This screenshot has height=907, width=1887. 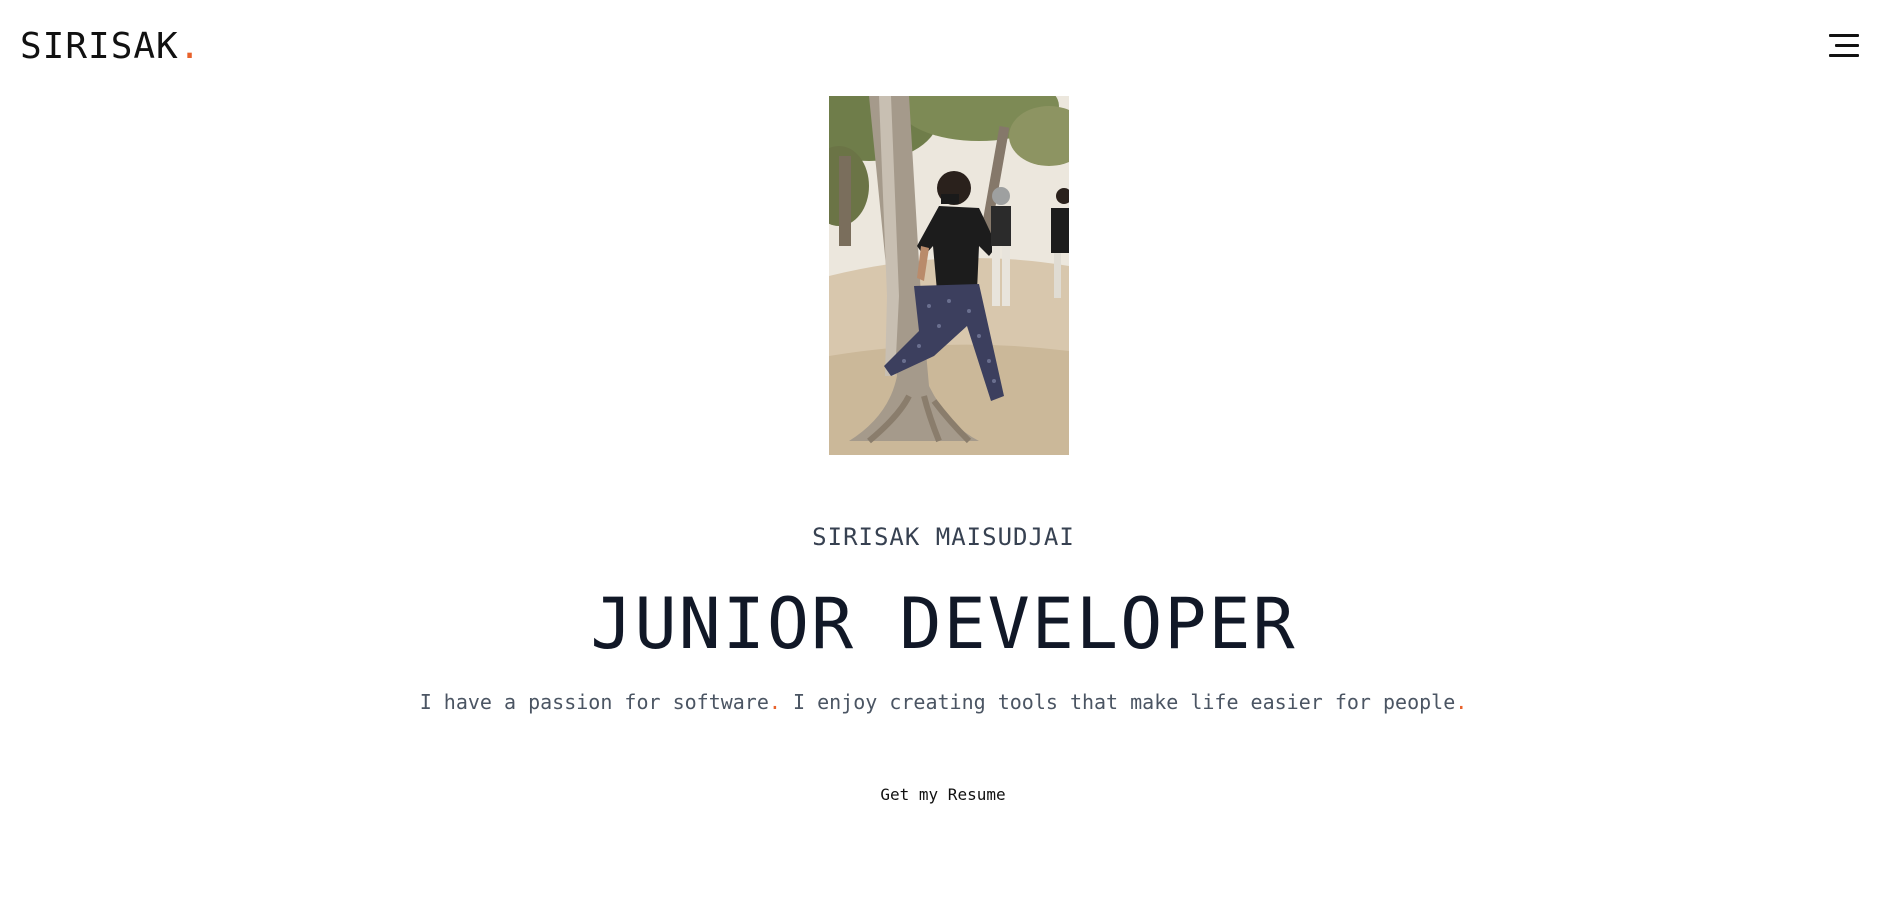 What do you see at coordinates (949, 275) in the screenshot?
I see `profile-photo` at bounding box center [949, 275].